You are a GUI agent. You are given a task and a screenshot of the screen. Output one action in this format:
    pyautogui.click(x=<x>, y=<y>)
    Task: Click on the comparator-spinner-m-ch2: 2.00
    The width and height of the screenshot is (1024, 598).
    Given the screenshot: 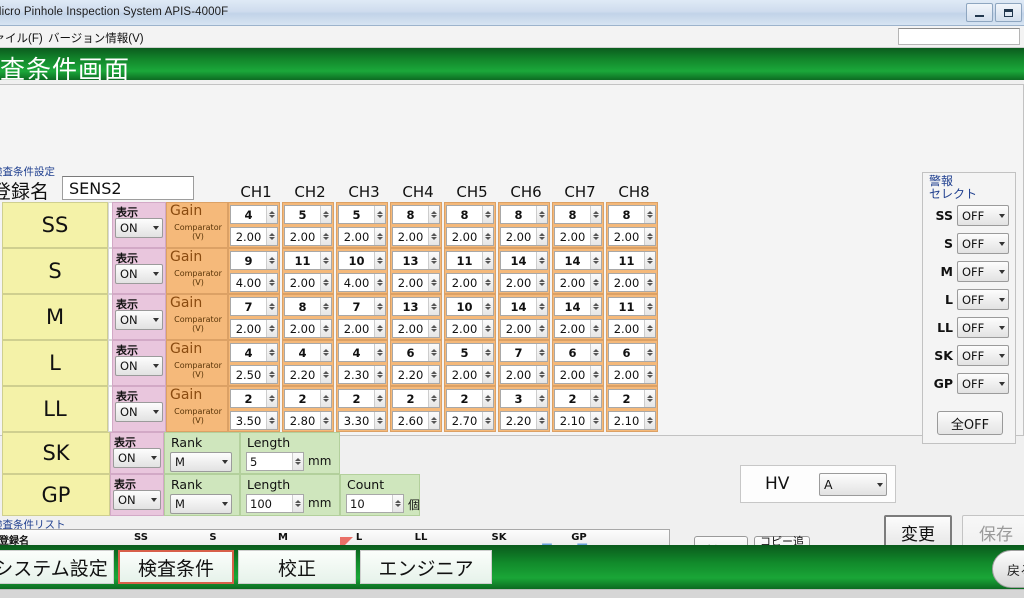 What is the action you would take?
    pyautogui.click(x=308, y=328)
    